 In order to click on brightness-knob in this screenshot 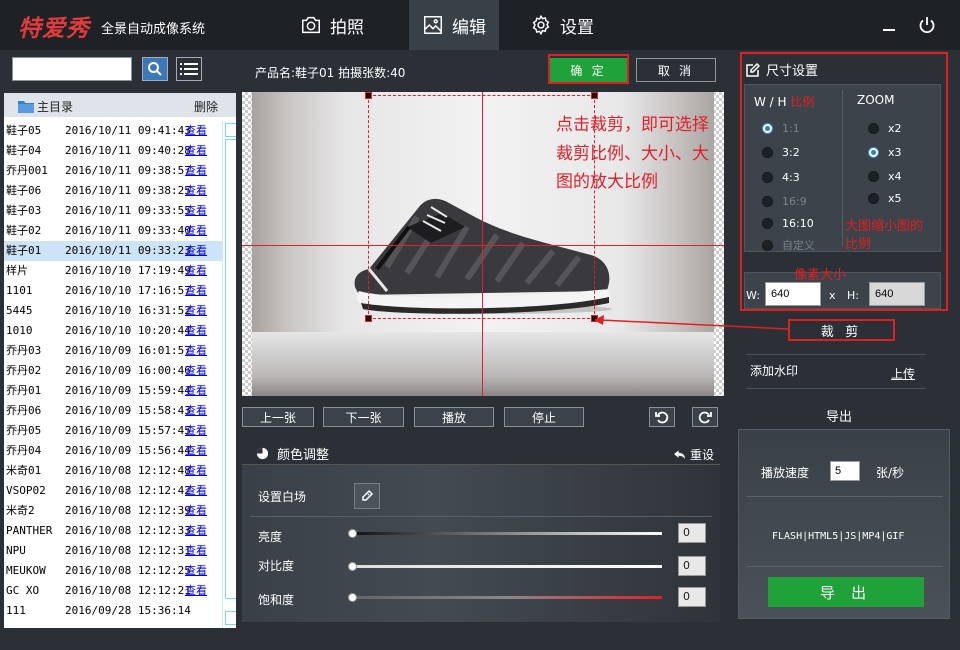, I will do `click(352, 533)`.